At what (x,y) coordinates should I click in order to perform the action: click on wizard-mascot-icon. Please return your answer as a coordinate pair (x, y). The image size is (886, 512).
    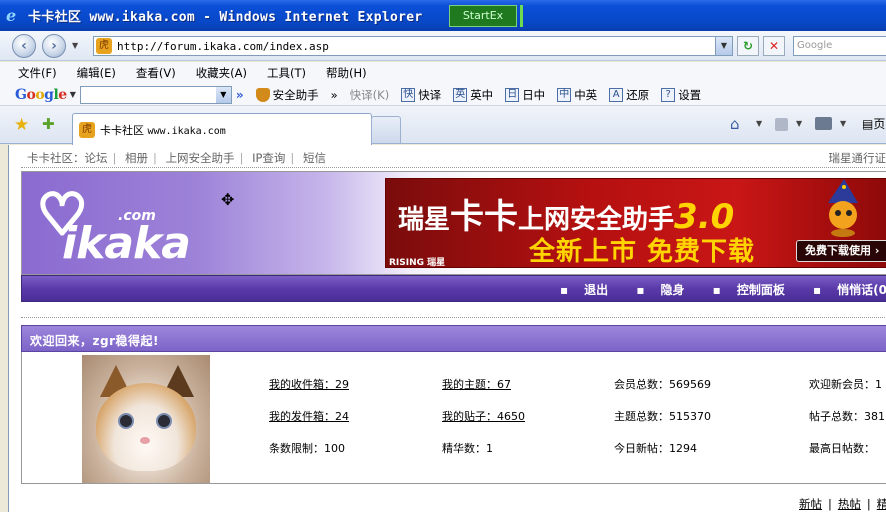
    Looking at the image, I should click on (843, 208).